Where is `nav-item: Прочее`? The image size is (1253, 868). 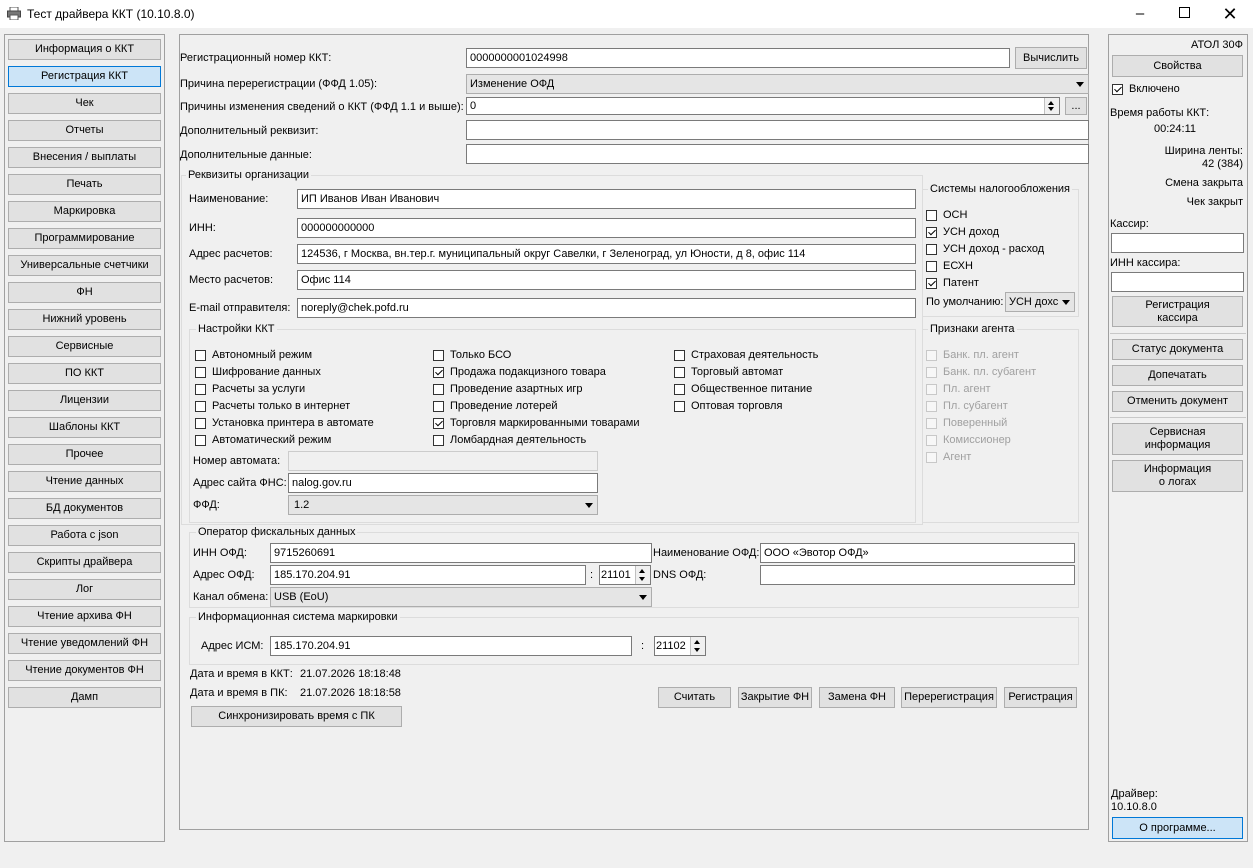
nav-item: Прочее is located at coordinates (84, 454).